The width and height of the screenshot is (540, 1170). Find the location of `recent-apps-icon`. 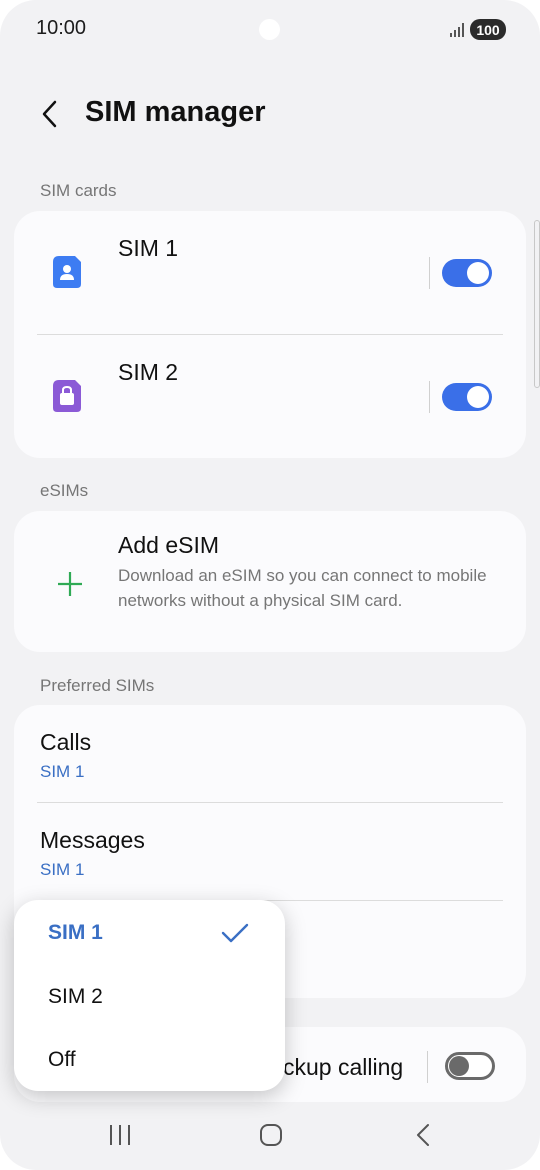

recent-apps-icon is located at coordinates (120, 1135).